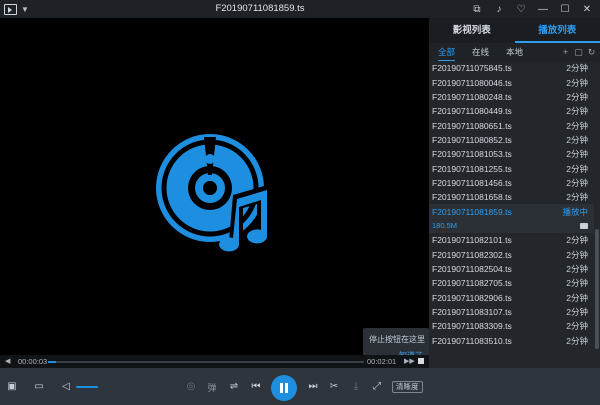 The width and height of the screenshot is (600, 405). I want to click on subtab-online: 在线, so click(480, 52).